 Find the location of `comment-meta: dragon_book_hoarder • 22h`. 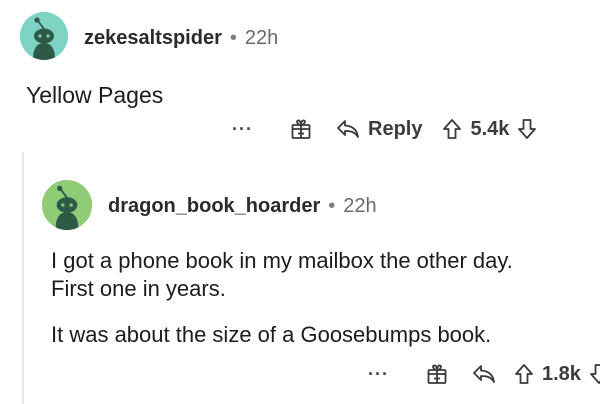

comment-meta: dragon_book_hoarder • 22h is located at coordinates (242, 206).